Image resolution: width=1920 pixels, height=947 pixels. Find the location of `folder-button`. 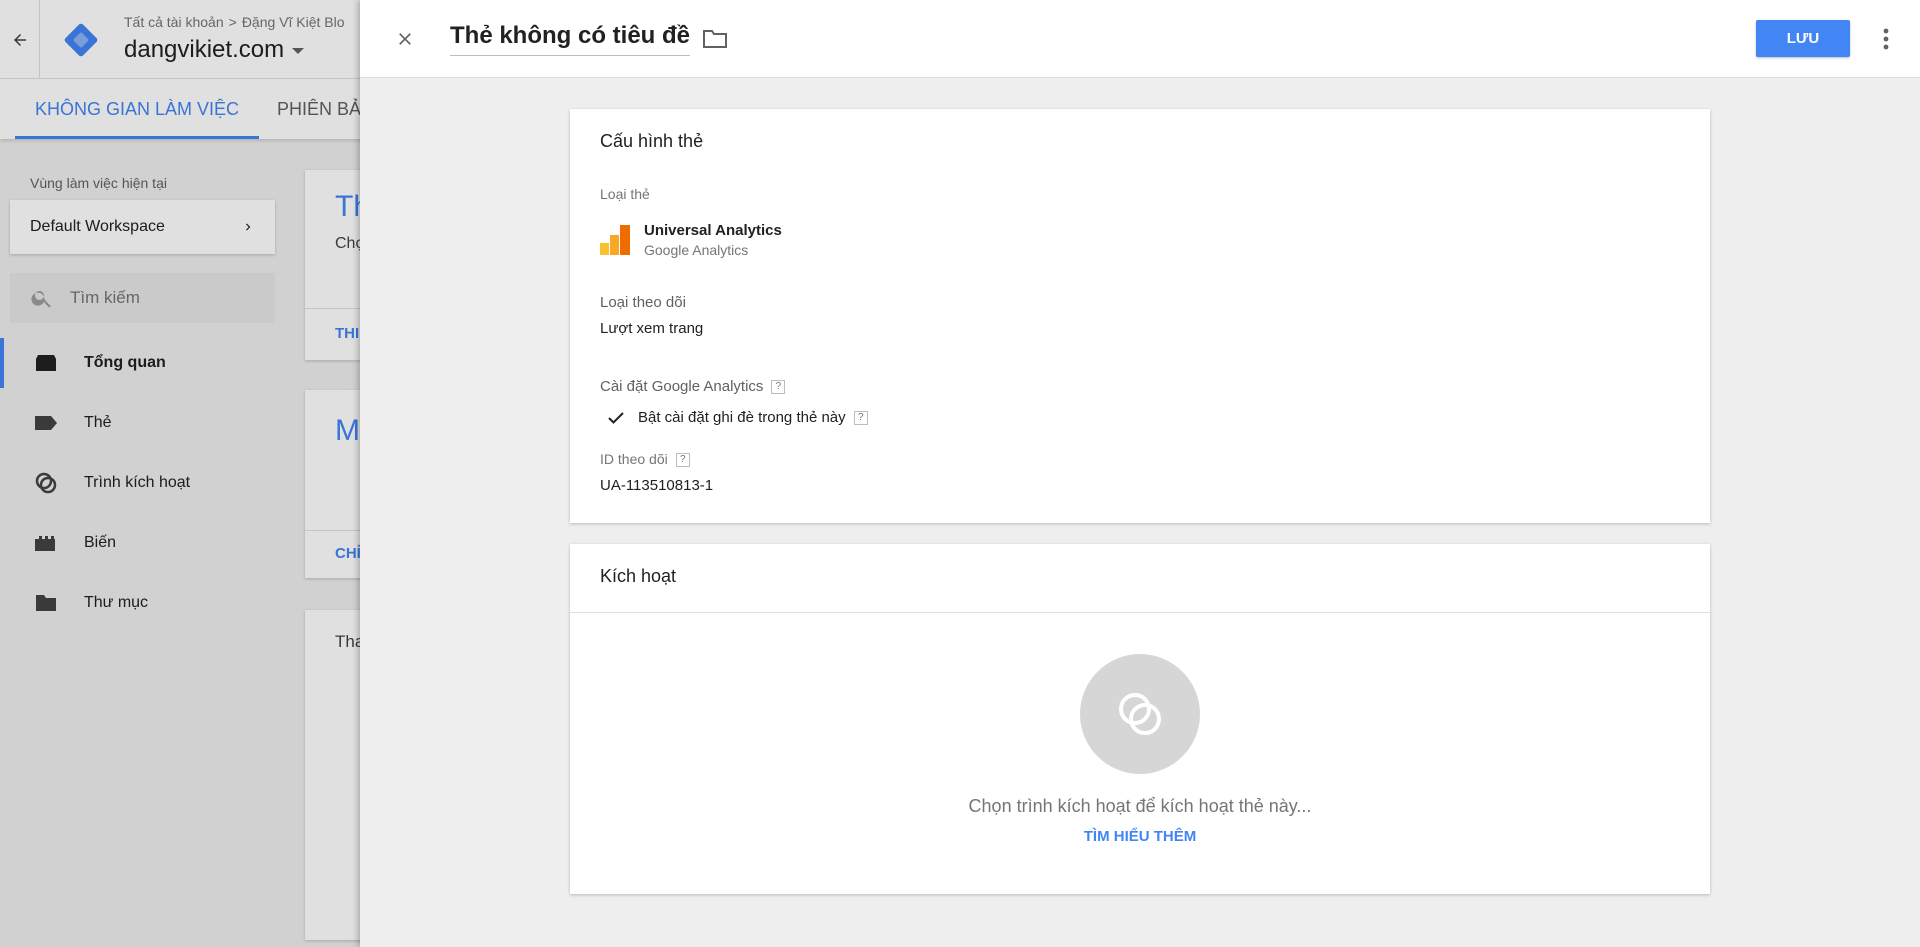

folder-button is located at coordinates (715, 39).